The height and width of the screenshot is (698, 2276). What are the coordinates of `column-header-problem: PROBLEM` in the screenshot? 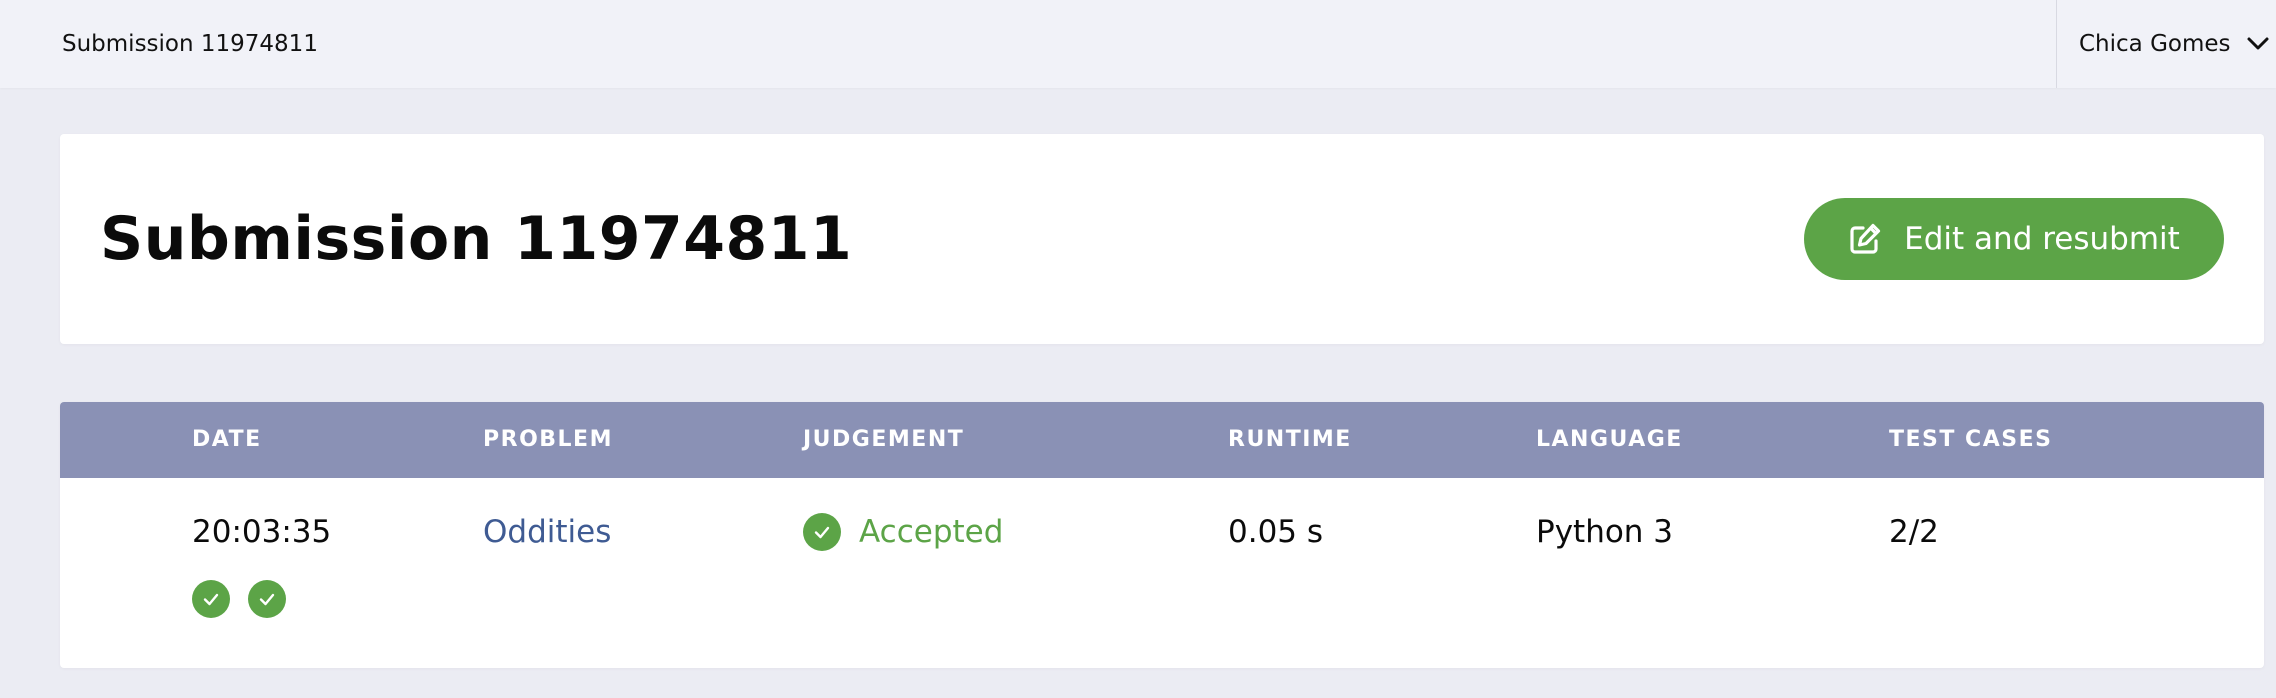 It's located at (548, 439).